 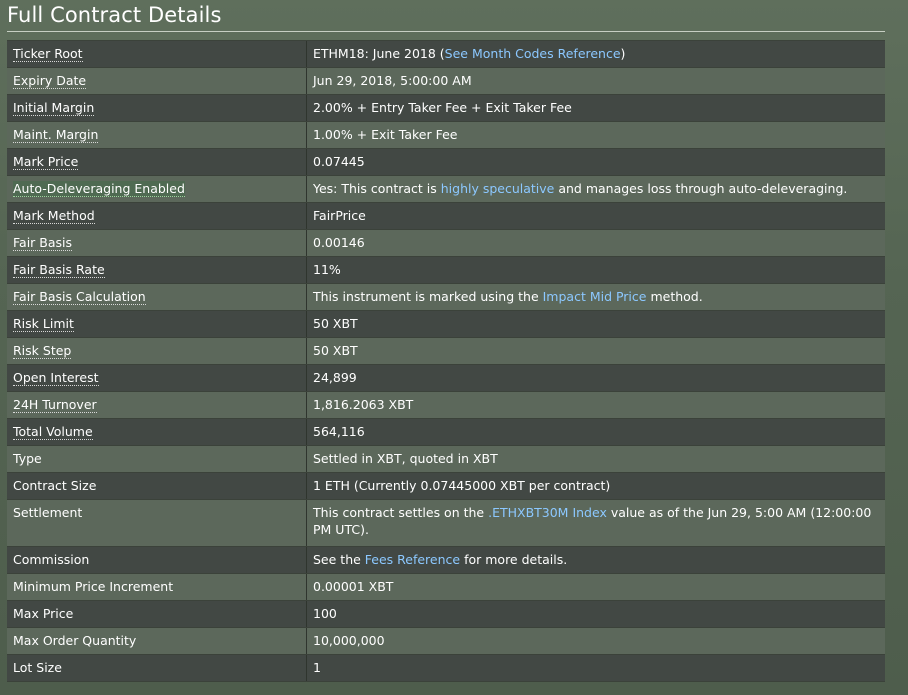 What do you see at coordinates (157, 405) in the screenshot?
I see `row-label-cell: 24H Turnover` at bounding box center [157, 405].